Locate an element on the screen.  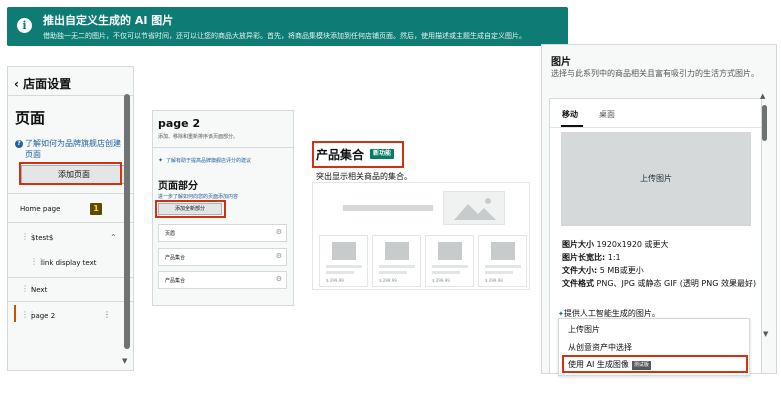
ai-note-text: 提供人工智能生成的图片。 is located at coordinates (611, 313).